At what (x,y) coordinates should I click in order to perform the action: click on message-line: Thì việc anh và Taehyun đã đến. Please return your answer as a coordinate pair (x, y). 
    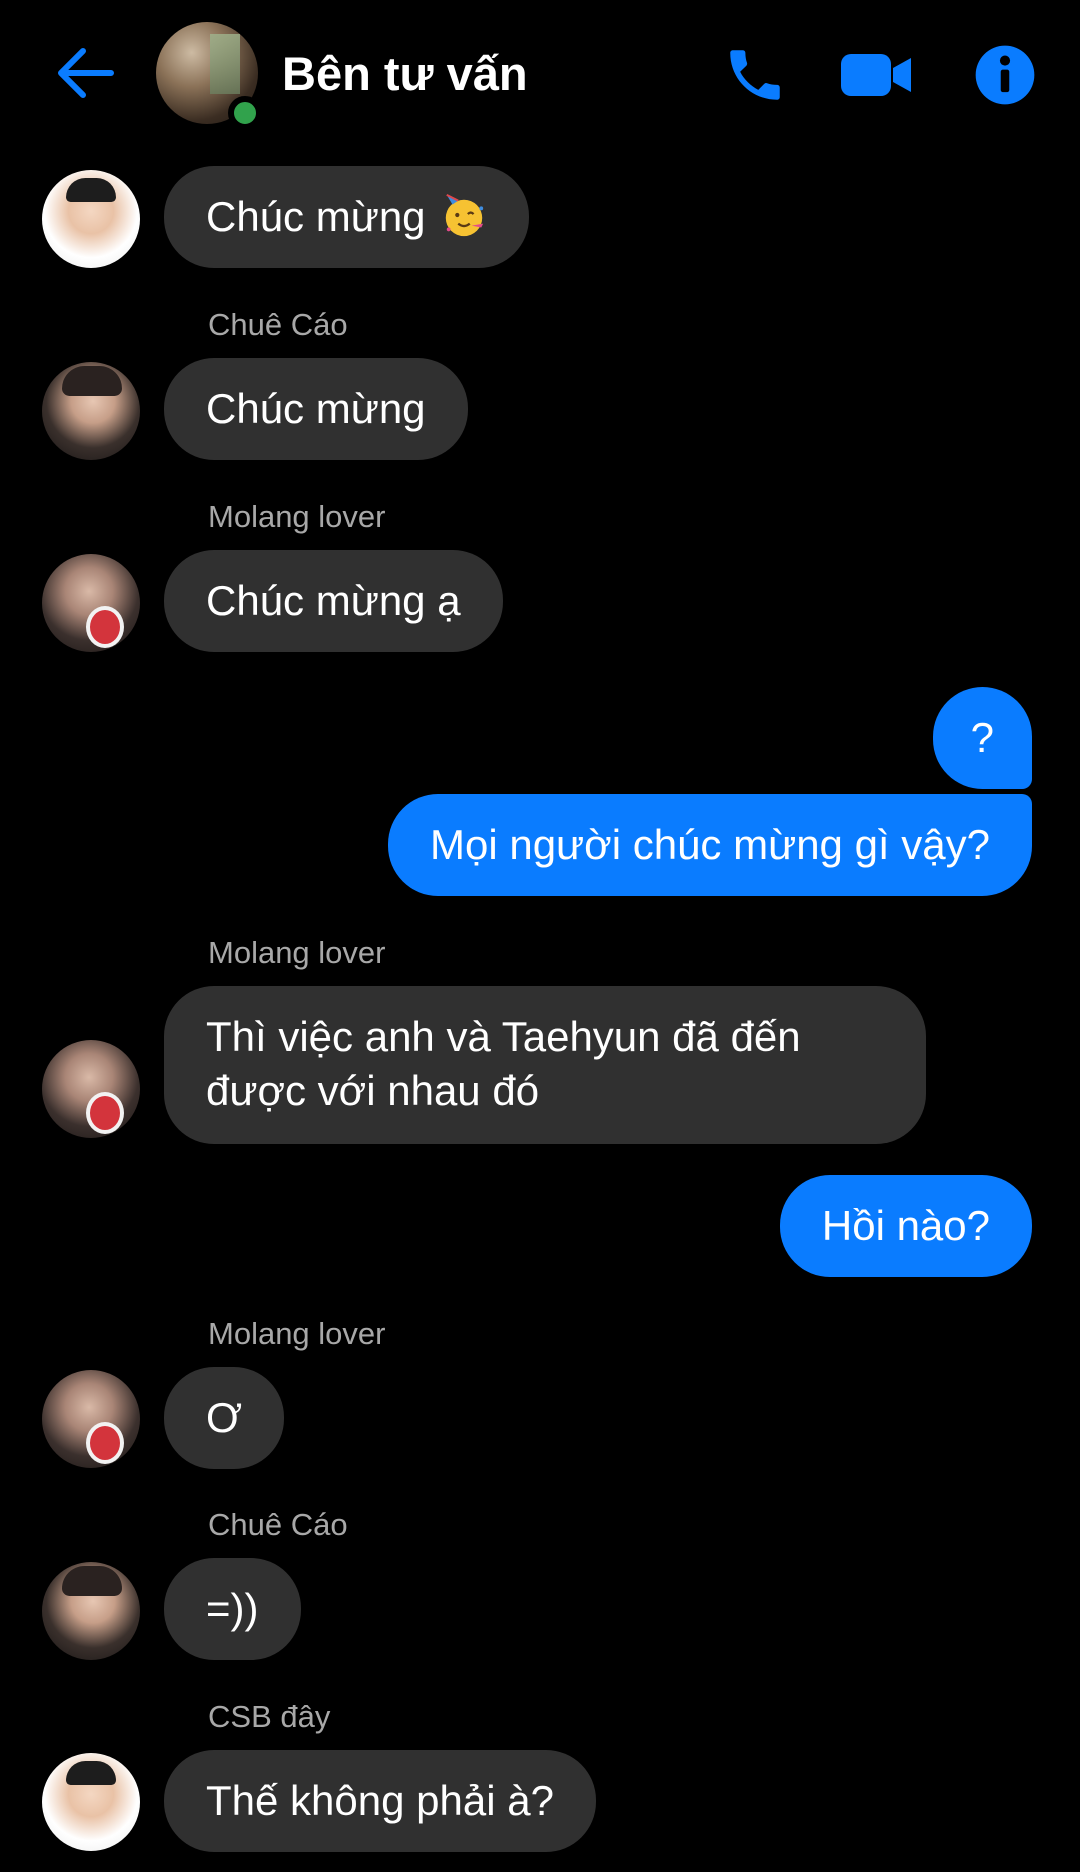
    Looking at the image, I should click on (503, 1036).